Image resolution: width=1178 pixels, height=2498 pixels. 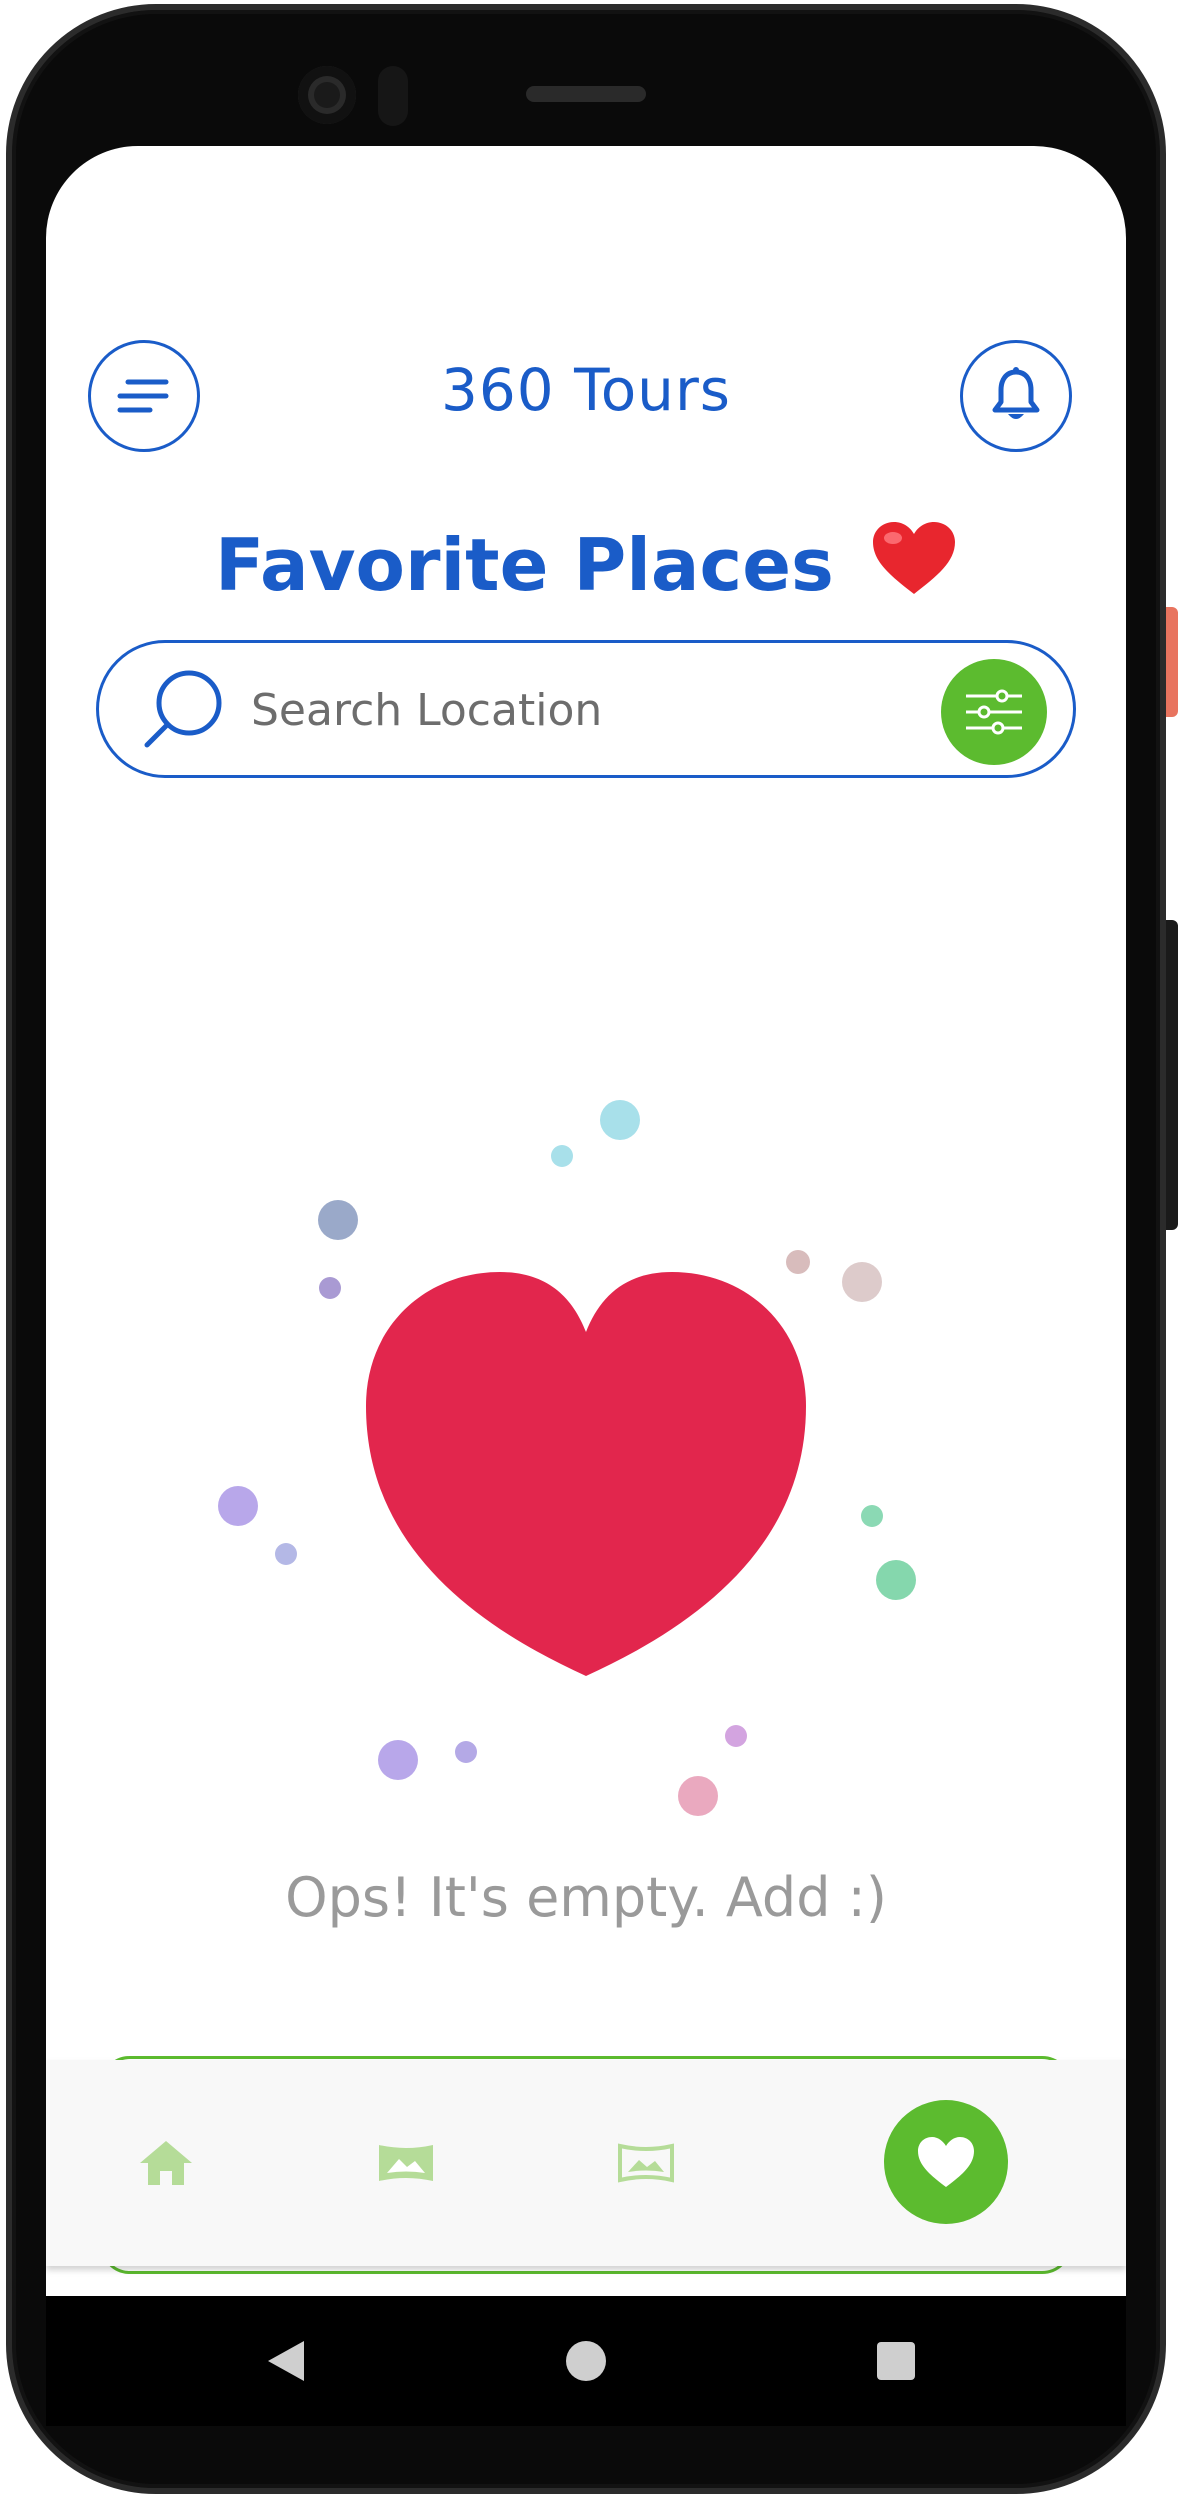 I want to click on nav-gallery-button, so click(x=406, y=2163).